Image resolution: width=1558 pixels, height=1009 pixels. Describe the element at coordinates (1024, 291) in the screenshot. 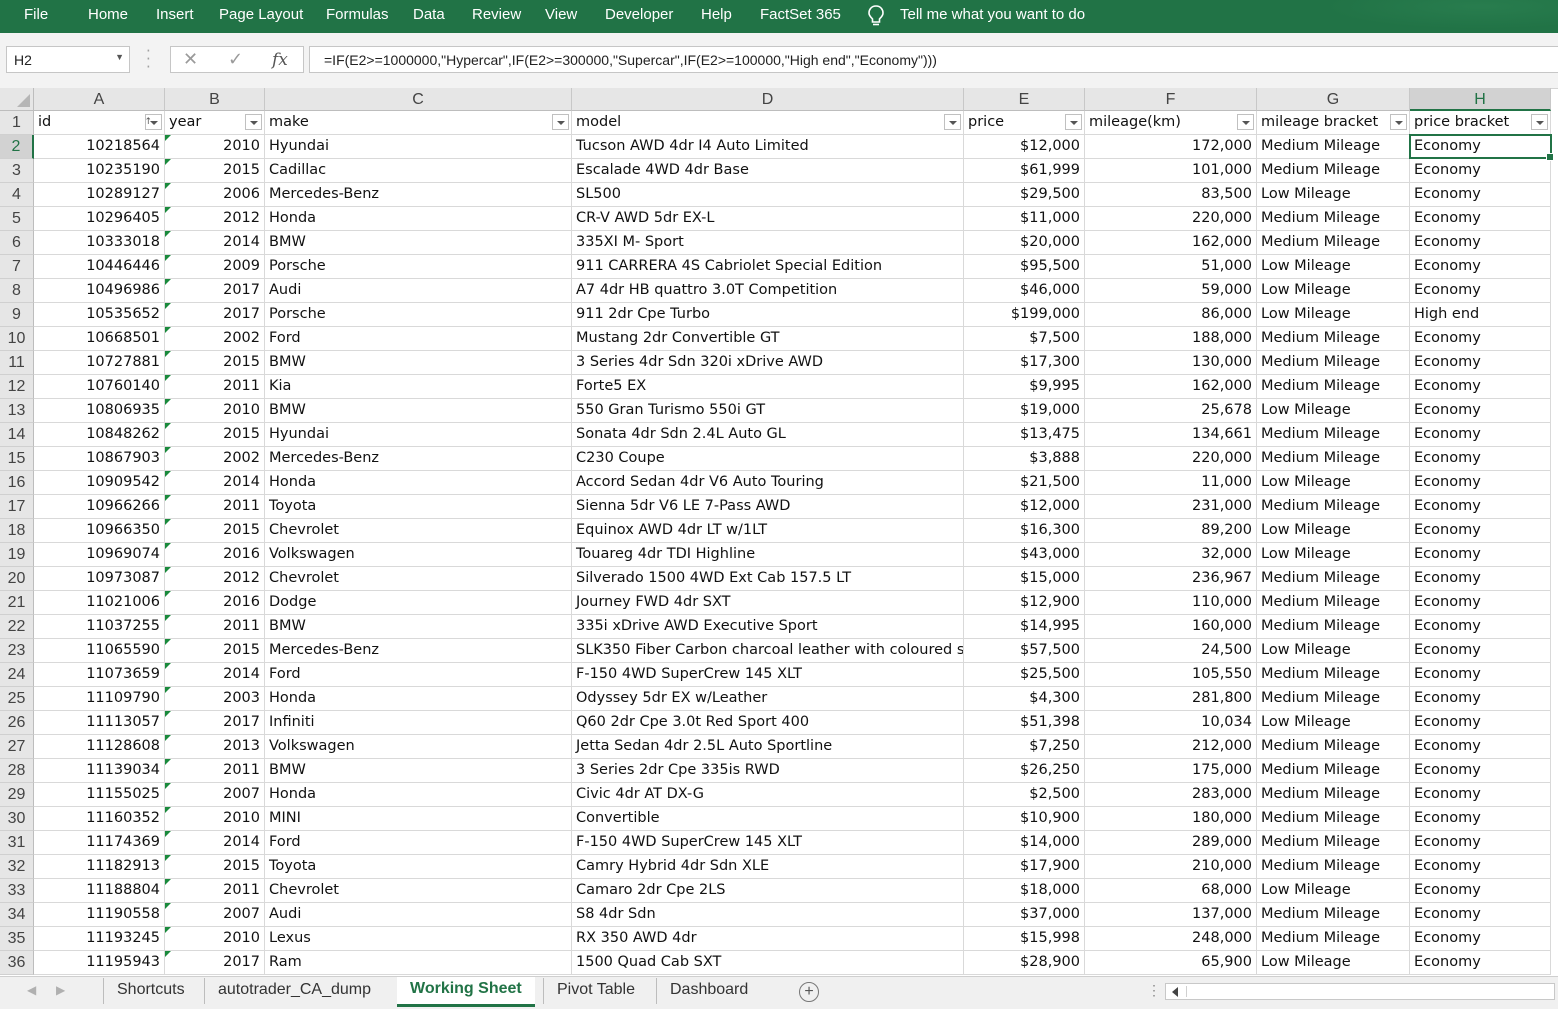

I see `table-cell: $46,000` at that location.